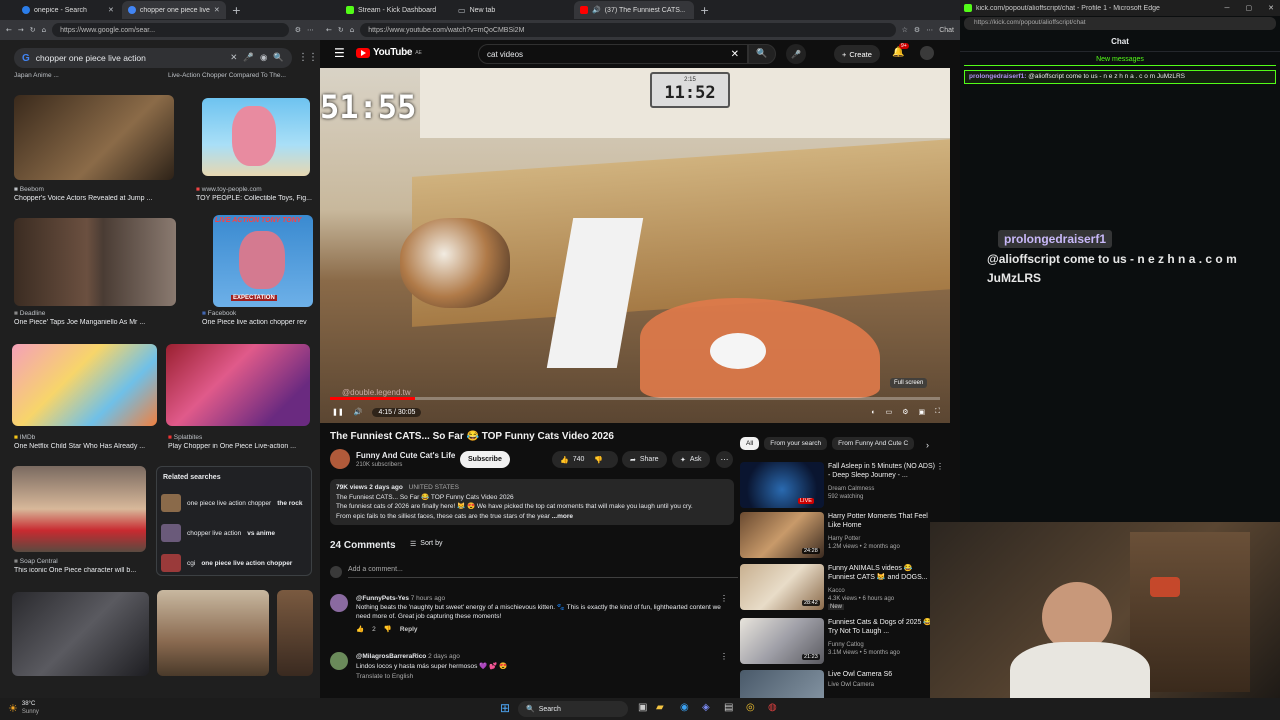 This screenshot has height=720, width=1280. I want to click on notifications-button: 🔔 9+, so click(900, 51).